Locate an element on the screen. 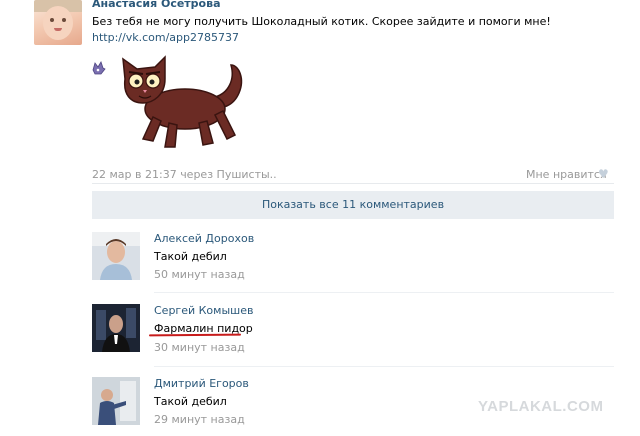 Image resolution: width=640 pixels, height=436 pixels. post-date-meta: 22 мар в 21:37 через Пушисты.. is located at coordinates (184, 174).